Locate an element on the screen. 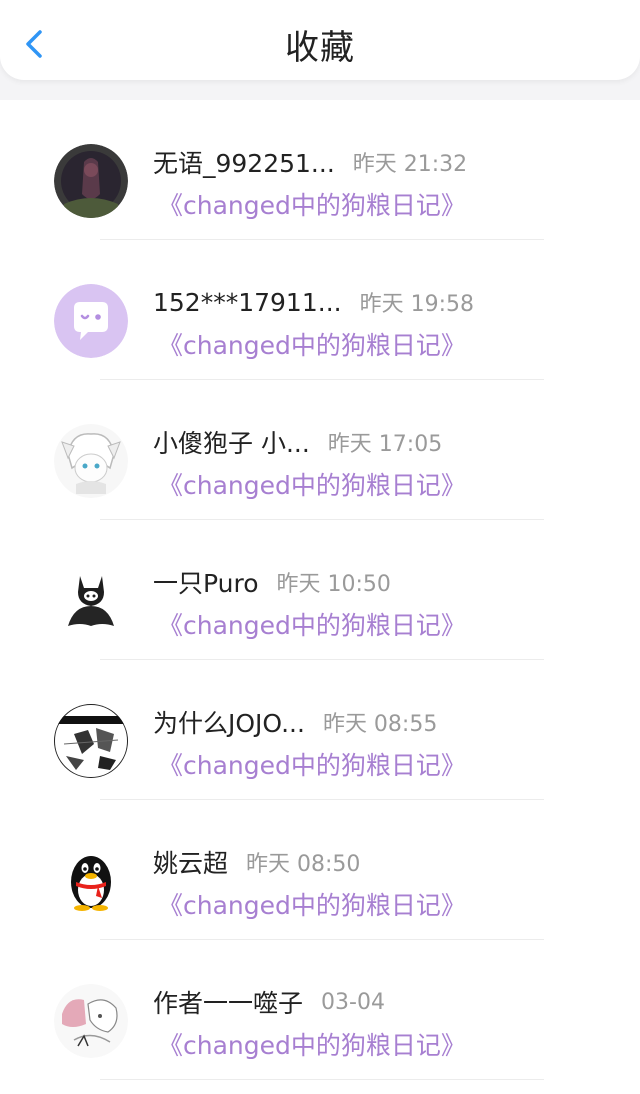 The height and width of the screenshot is (1094, 640). name-line: 一只Puro 昨天 10:50 is located at coordinates (272, 582).